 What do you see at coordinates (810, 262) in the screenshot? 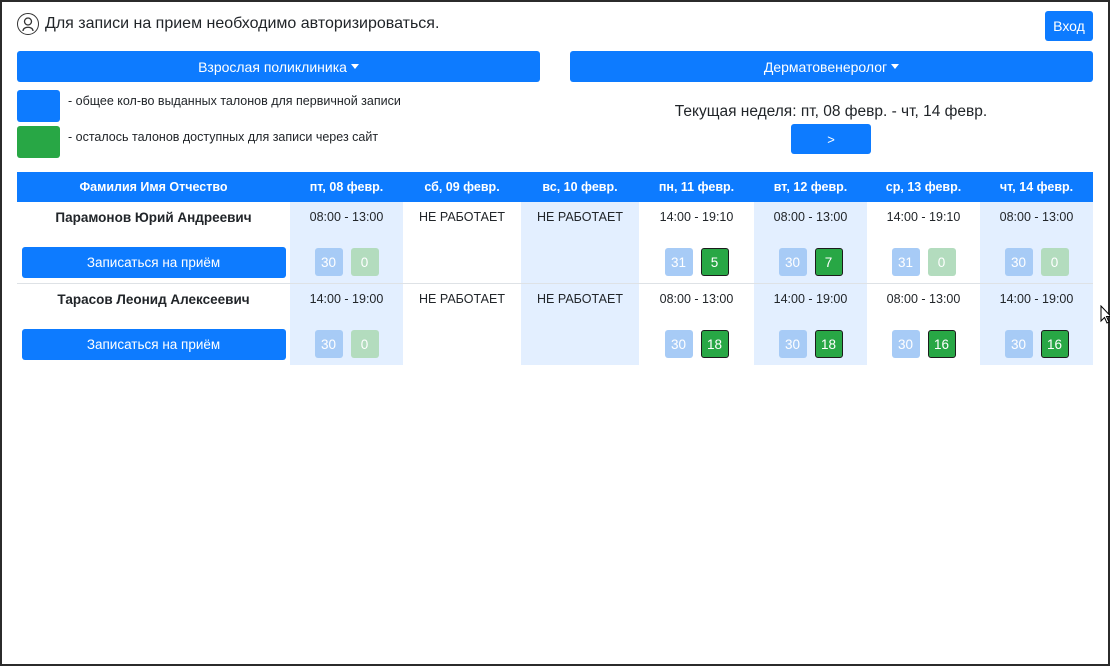
I see `ticket-badges: 30 7` at bounding box center [810, 262].